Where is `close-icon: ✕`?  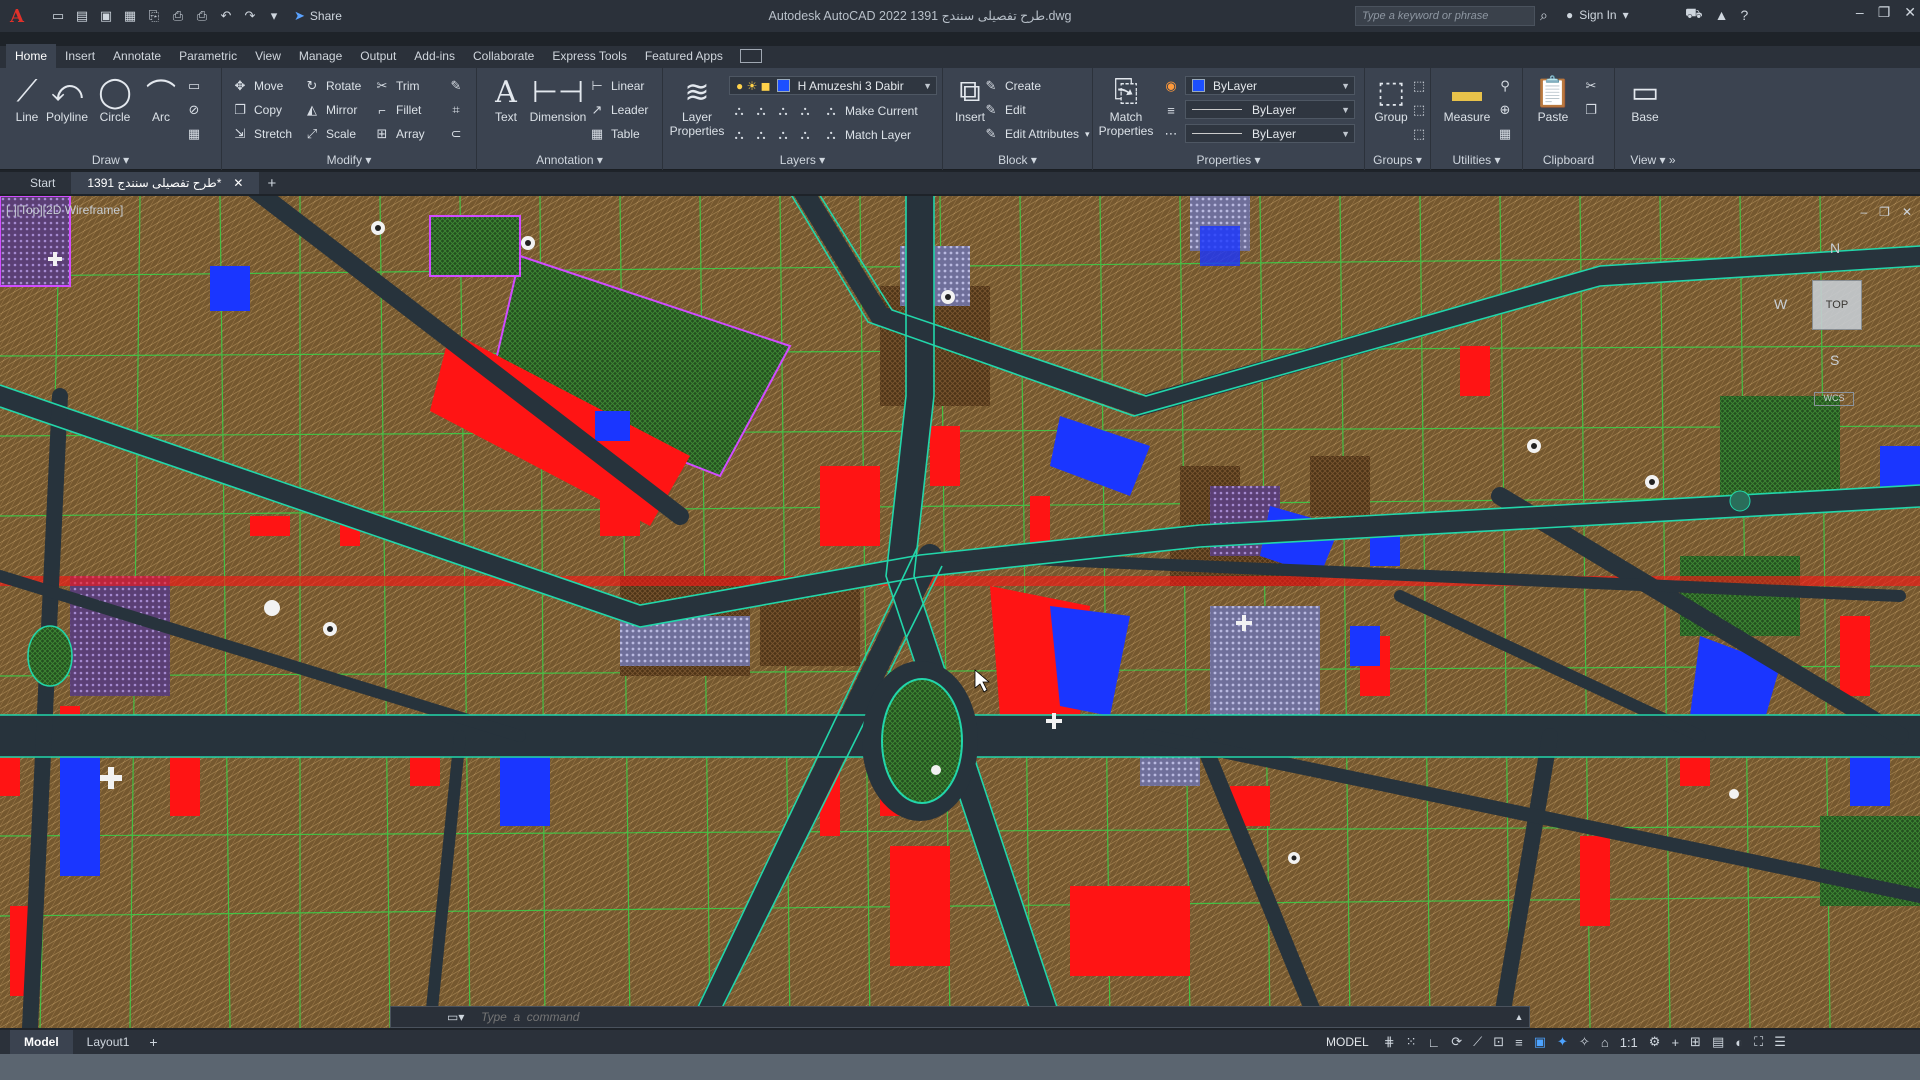 close-icon: ✕ is located at coordinates (1910, 12).